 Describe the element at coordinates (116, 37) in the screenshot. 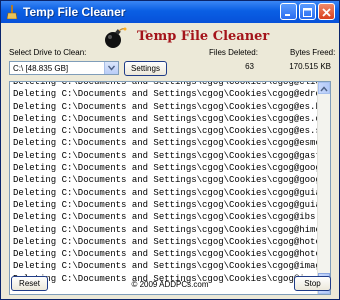

I see `bomb-icon` at that location.